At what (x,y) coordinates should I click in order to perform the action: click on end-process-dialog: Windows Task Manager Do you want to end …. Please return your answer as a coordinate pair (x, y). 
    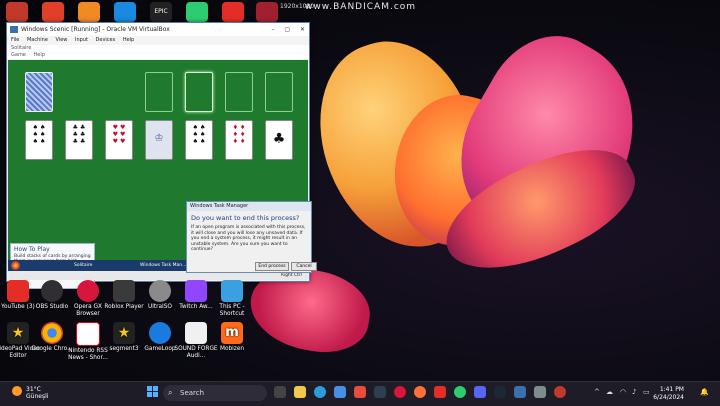
    Looking at the image, I should click on (251, 237).